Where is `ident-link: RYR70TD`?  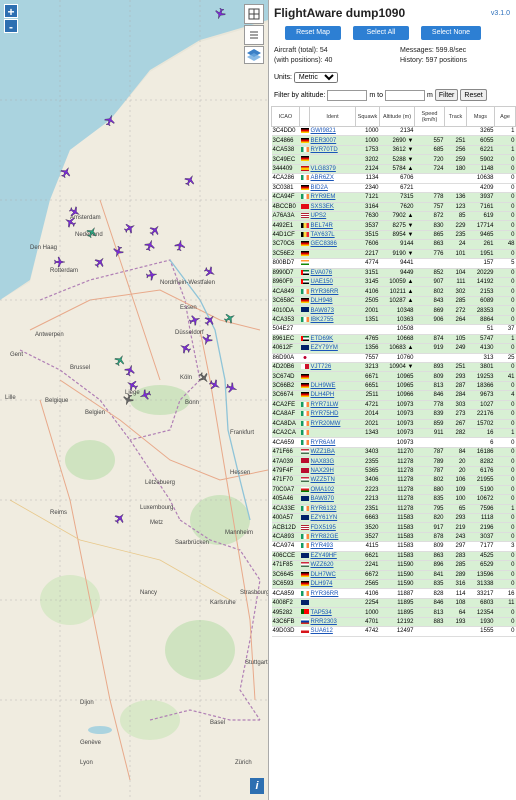 ident-link: RYR70TD is located at coordinates (324, 150).